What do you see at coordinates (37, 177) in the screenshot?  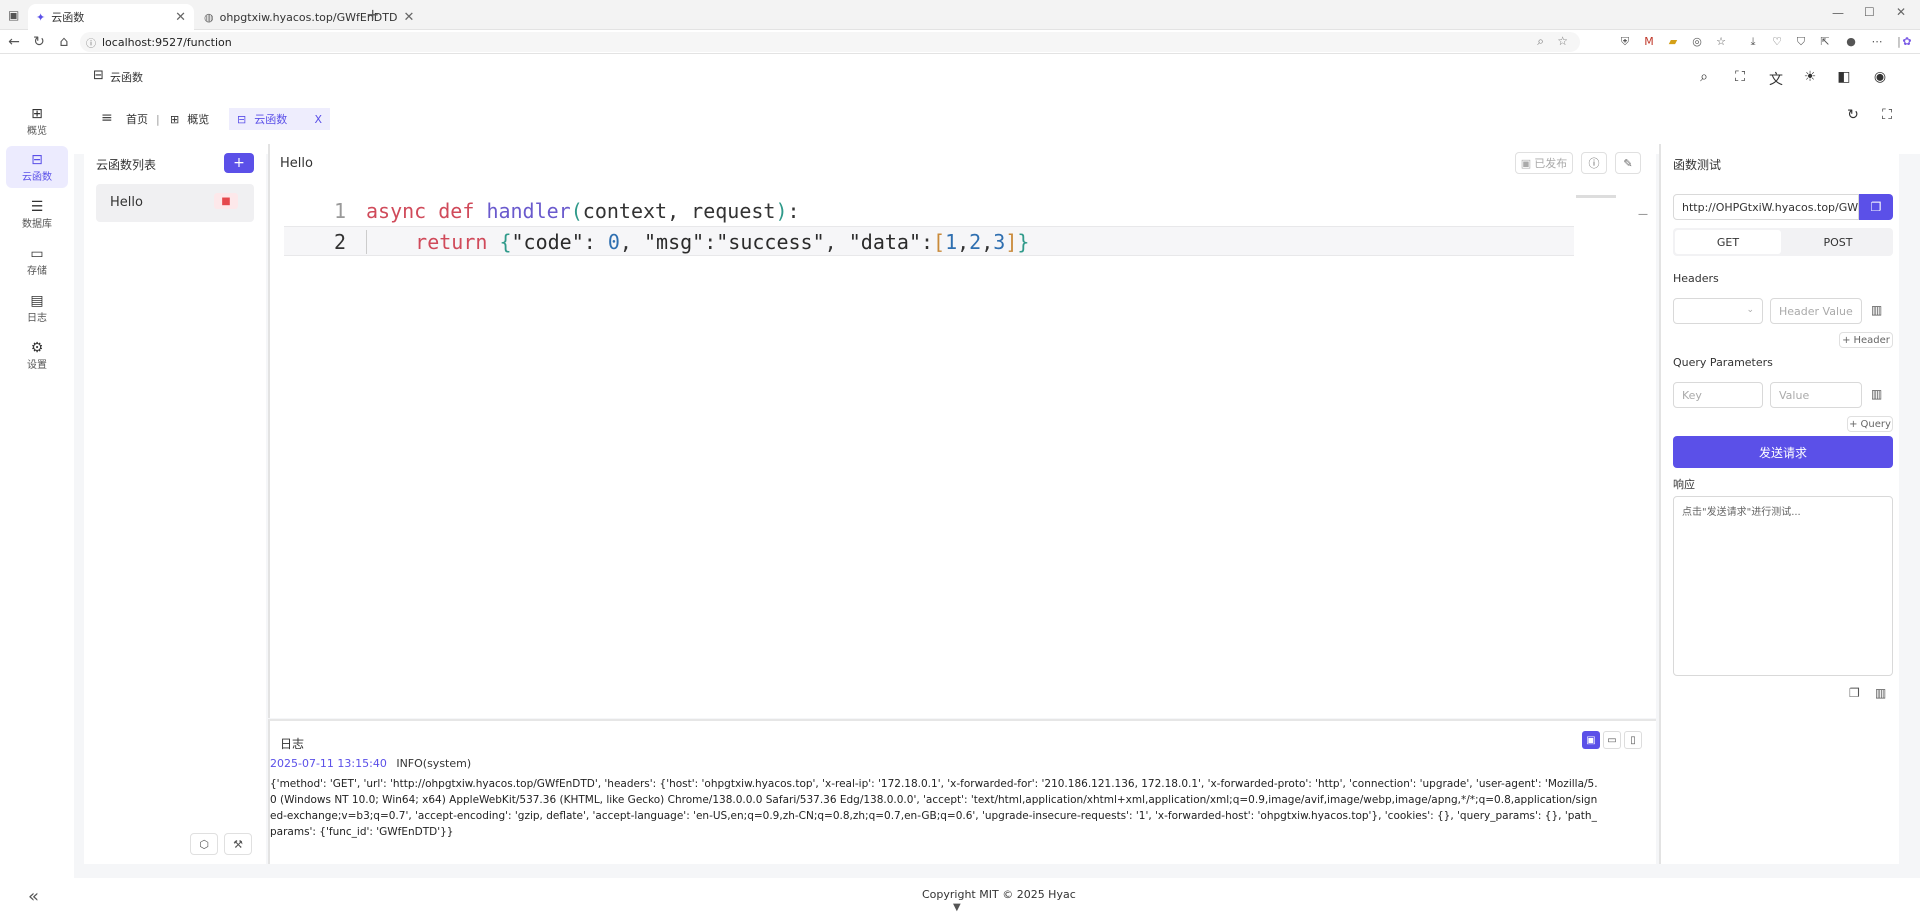 I see `sidebar-item-label: 云函数` at bounding box center [37, 177].